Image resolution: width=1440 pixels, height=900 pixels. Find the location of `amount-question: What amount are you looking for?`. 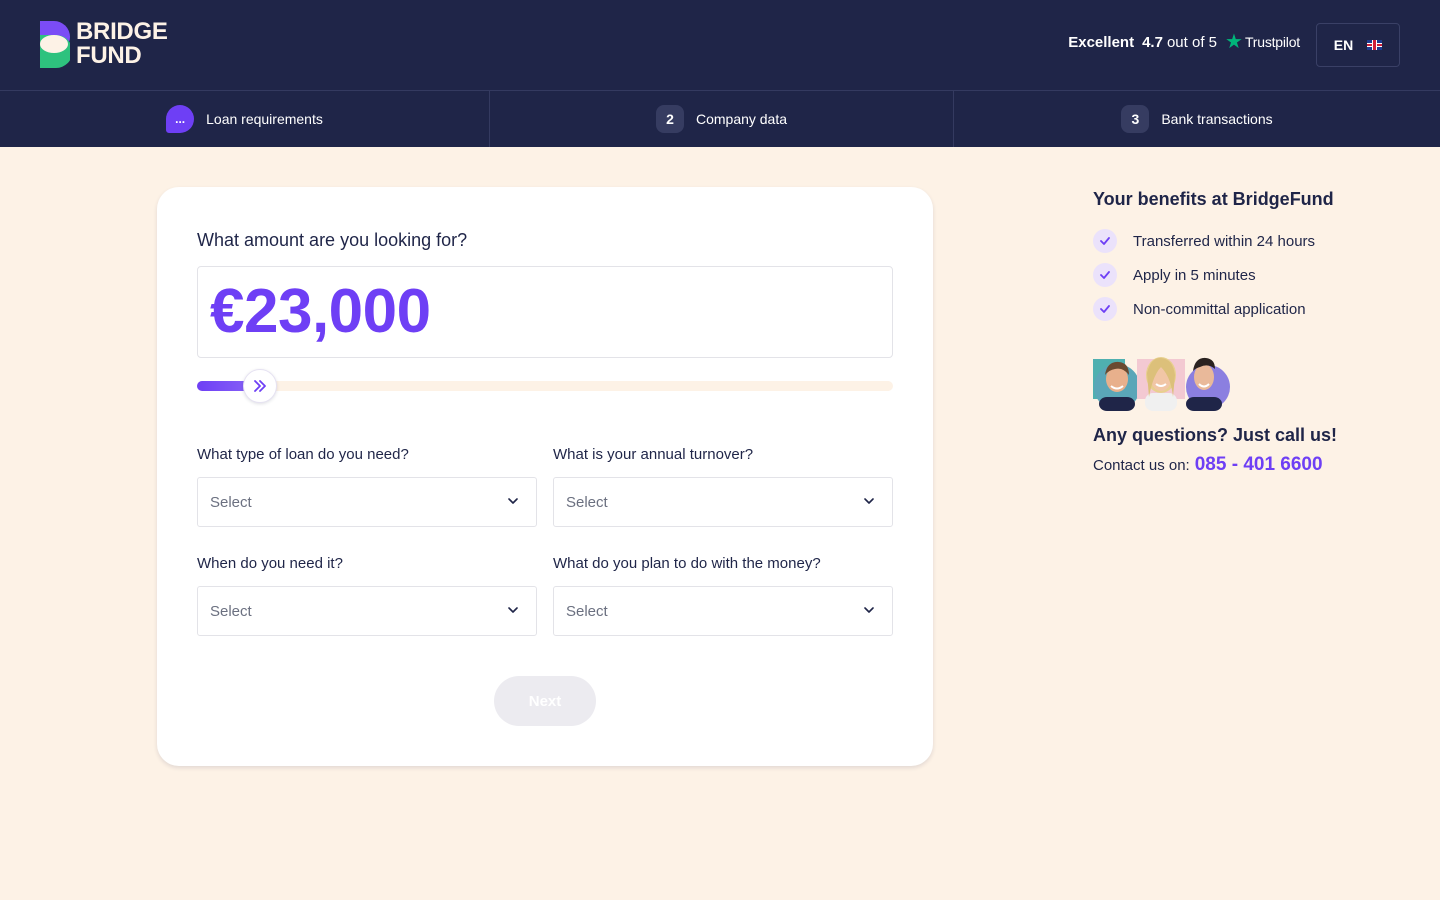

amount-question: What amount are you looking for? is located at coordinates (332, 240).